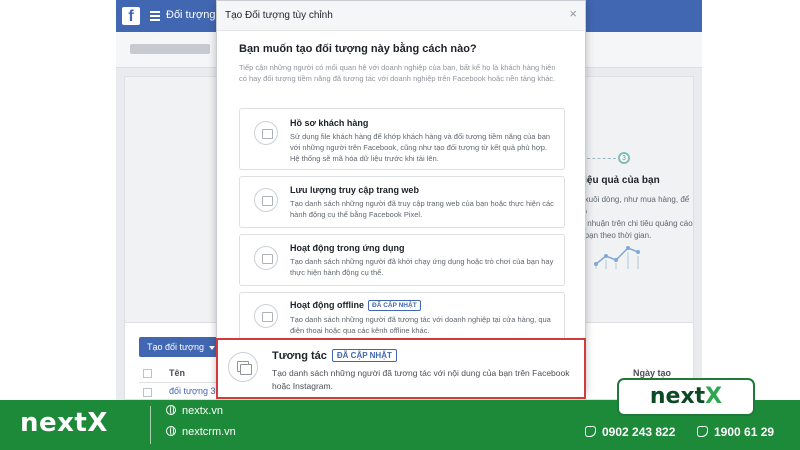 This screenshot has width=800, height=450. What do you see at coordinates (652, 373) in the screenshot?
I see `column-date: Ngày tạo` at bounding box center [652, 373].